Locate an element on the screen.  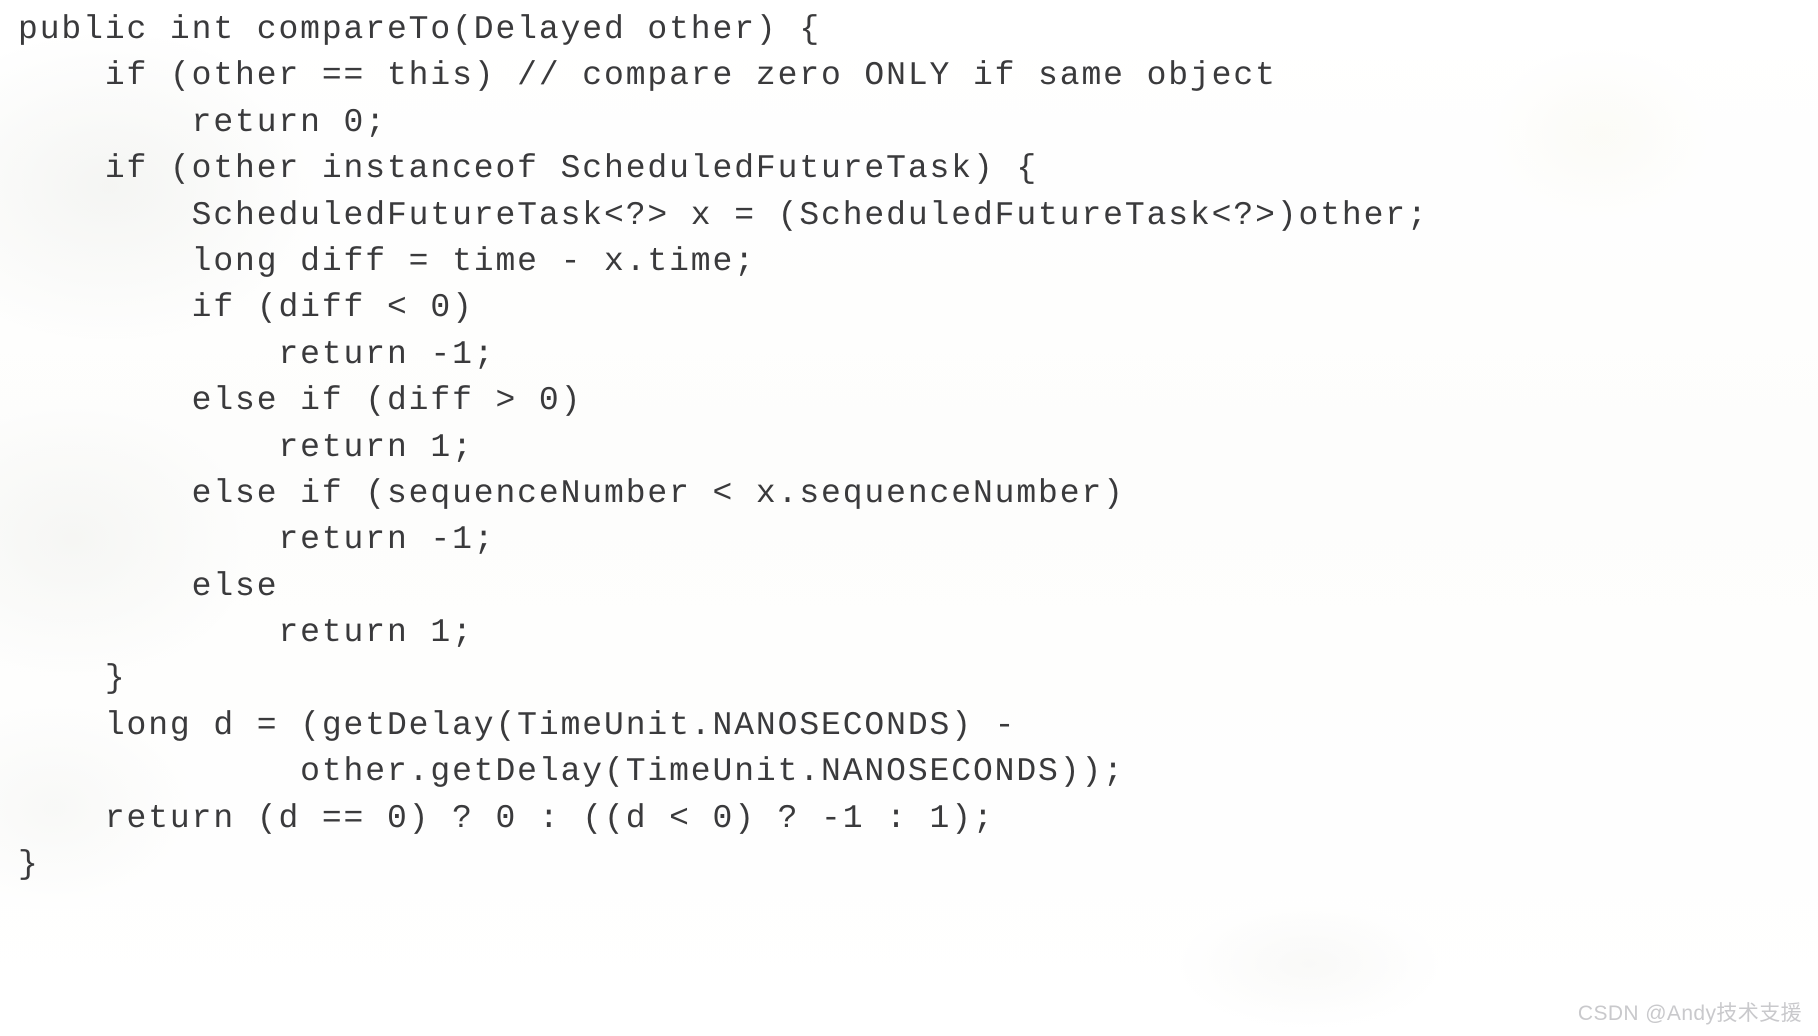
code-line: else if (diff > 0) is located at coordinates (300, 401).